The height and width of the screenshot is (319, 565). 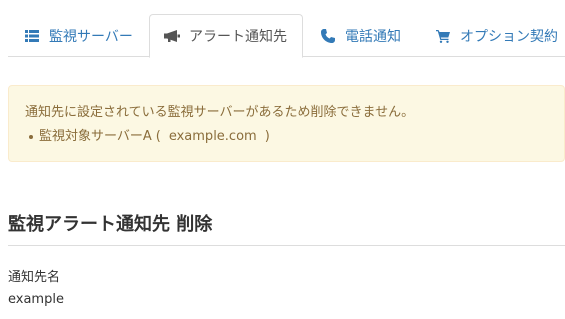 What do you see at coordinates (172, 36) in the screenshot?
I see `megaphone-icon` at bounding box center [172, 36].